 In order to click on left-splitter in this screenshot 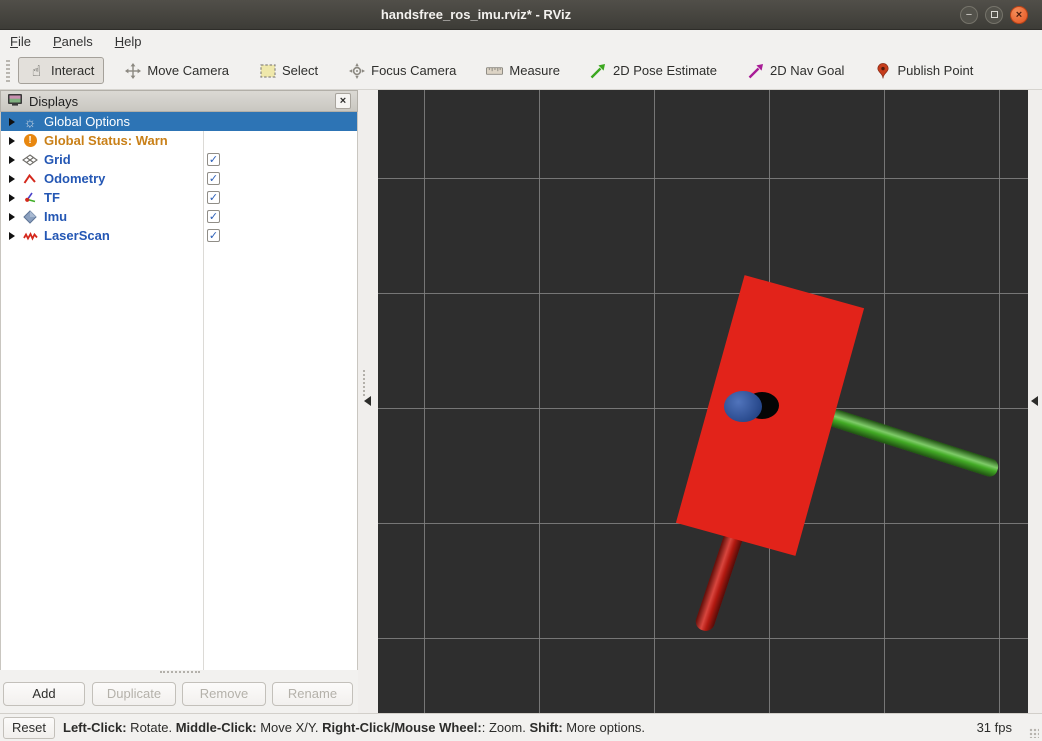, I will do `click(368, 401)`.